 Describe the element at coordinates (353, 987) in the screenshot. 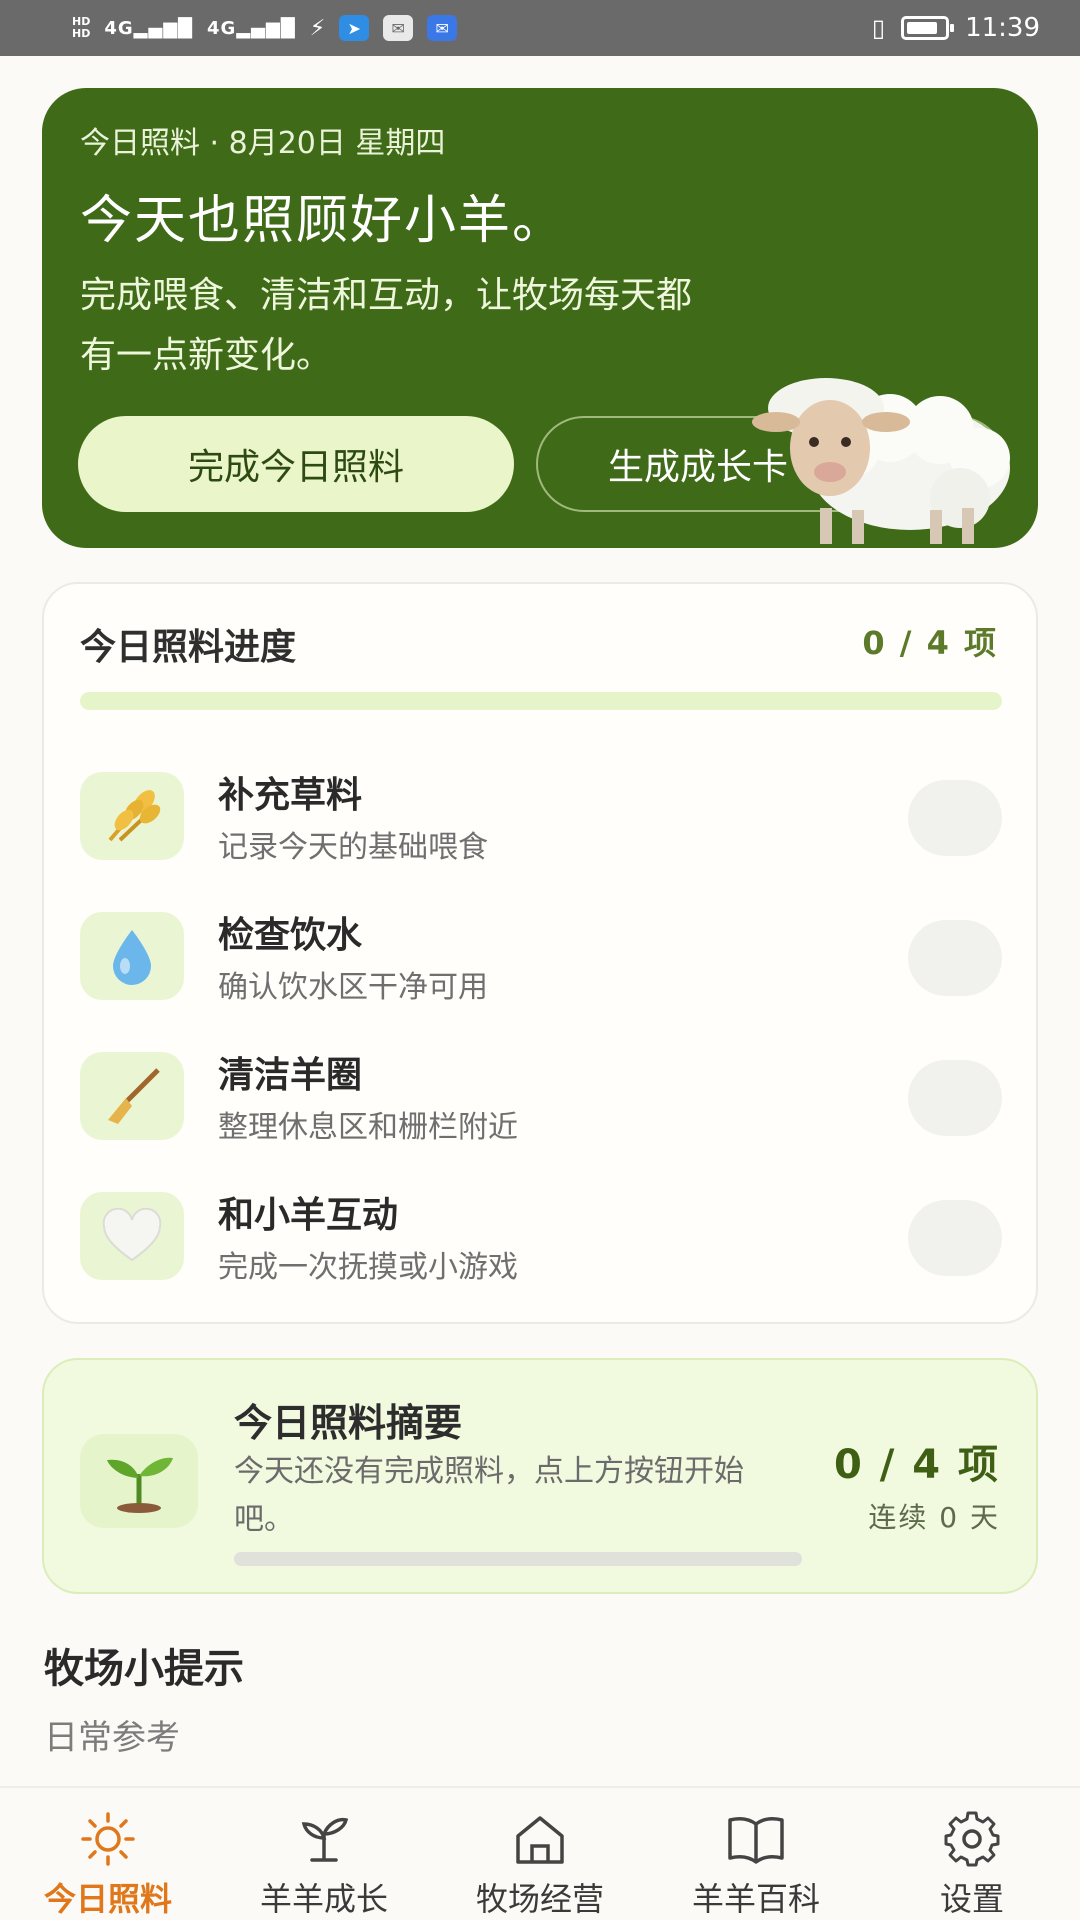

I see `task-description: 确认饮水区干净可用` at that location.